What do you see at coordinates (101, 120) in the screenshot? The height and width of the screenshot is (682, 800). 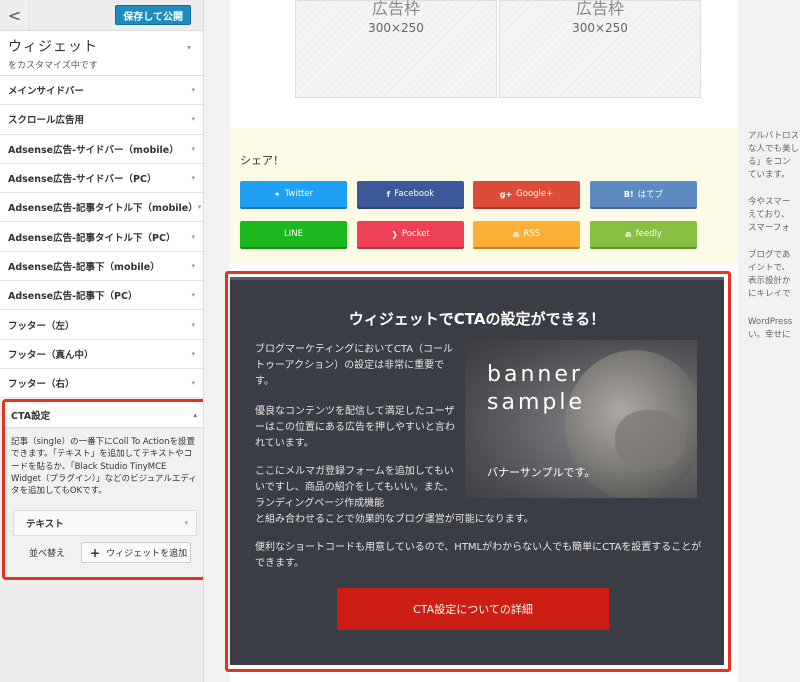 I see `section-scroll-ad: スクロール広告用 ▾` at bounding box center [101, 120].